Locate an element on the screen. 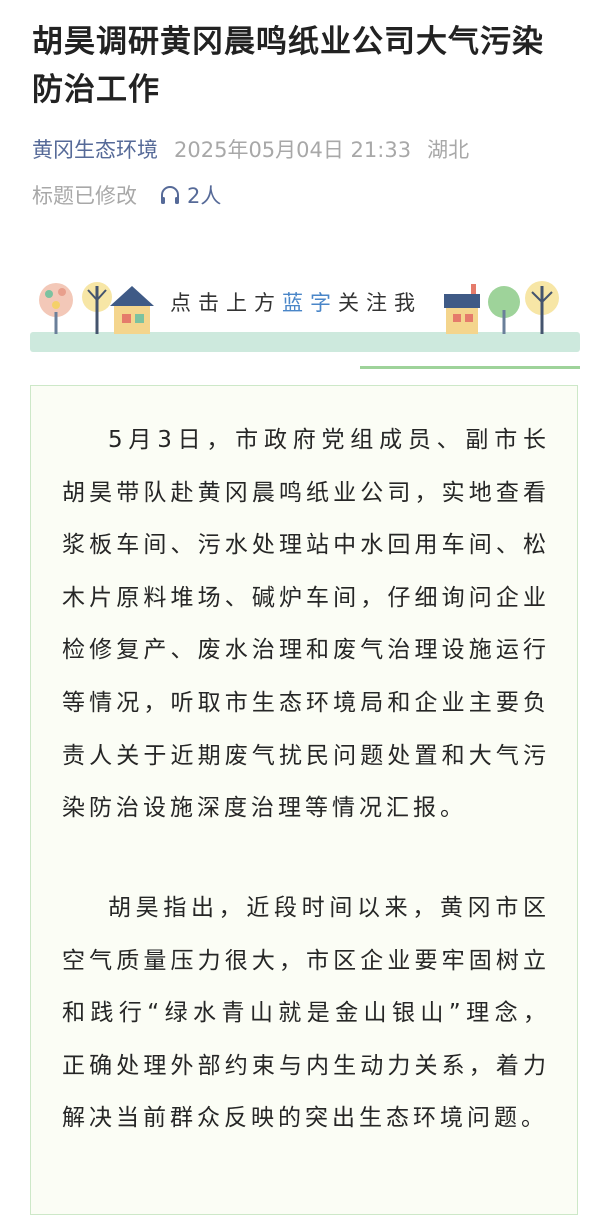 The image size is (609, 1215). tree-icon is located at coordinates (56, 300).